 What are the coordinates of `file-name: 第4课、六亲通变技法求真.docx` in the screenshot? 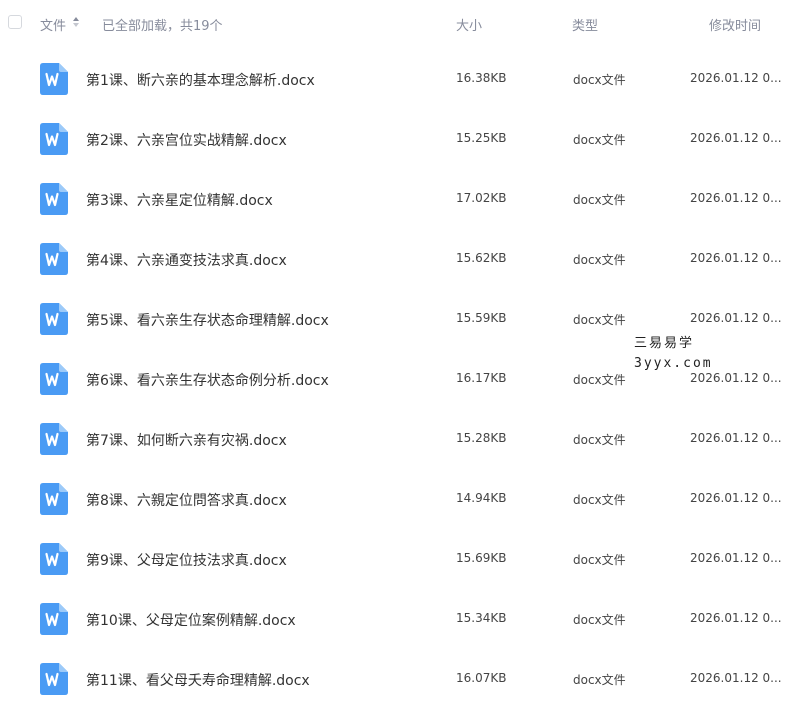 It's located at (186, 260).